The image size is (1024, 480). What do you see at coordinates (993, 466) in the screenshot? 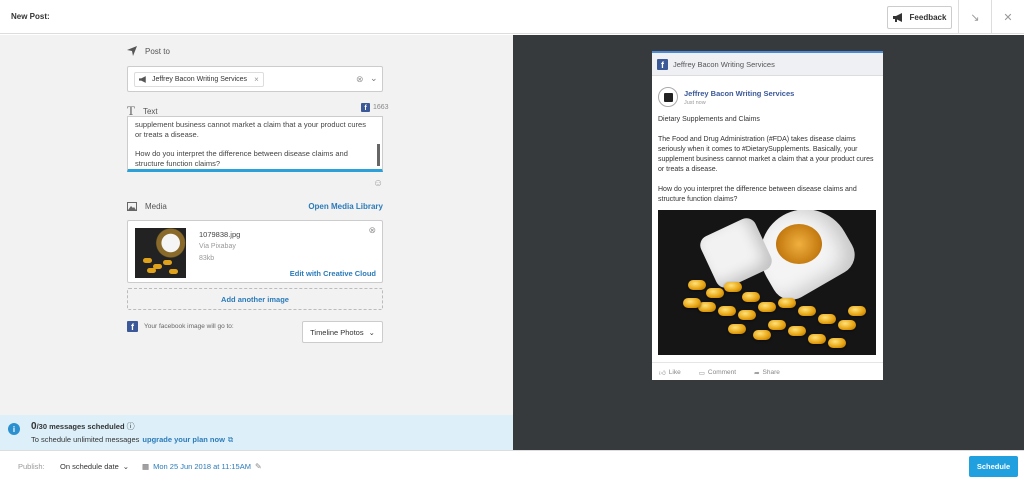
I see `schedule-button: Schedule` at bounding box center [993, 466].